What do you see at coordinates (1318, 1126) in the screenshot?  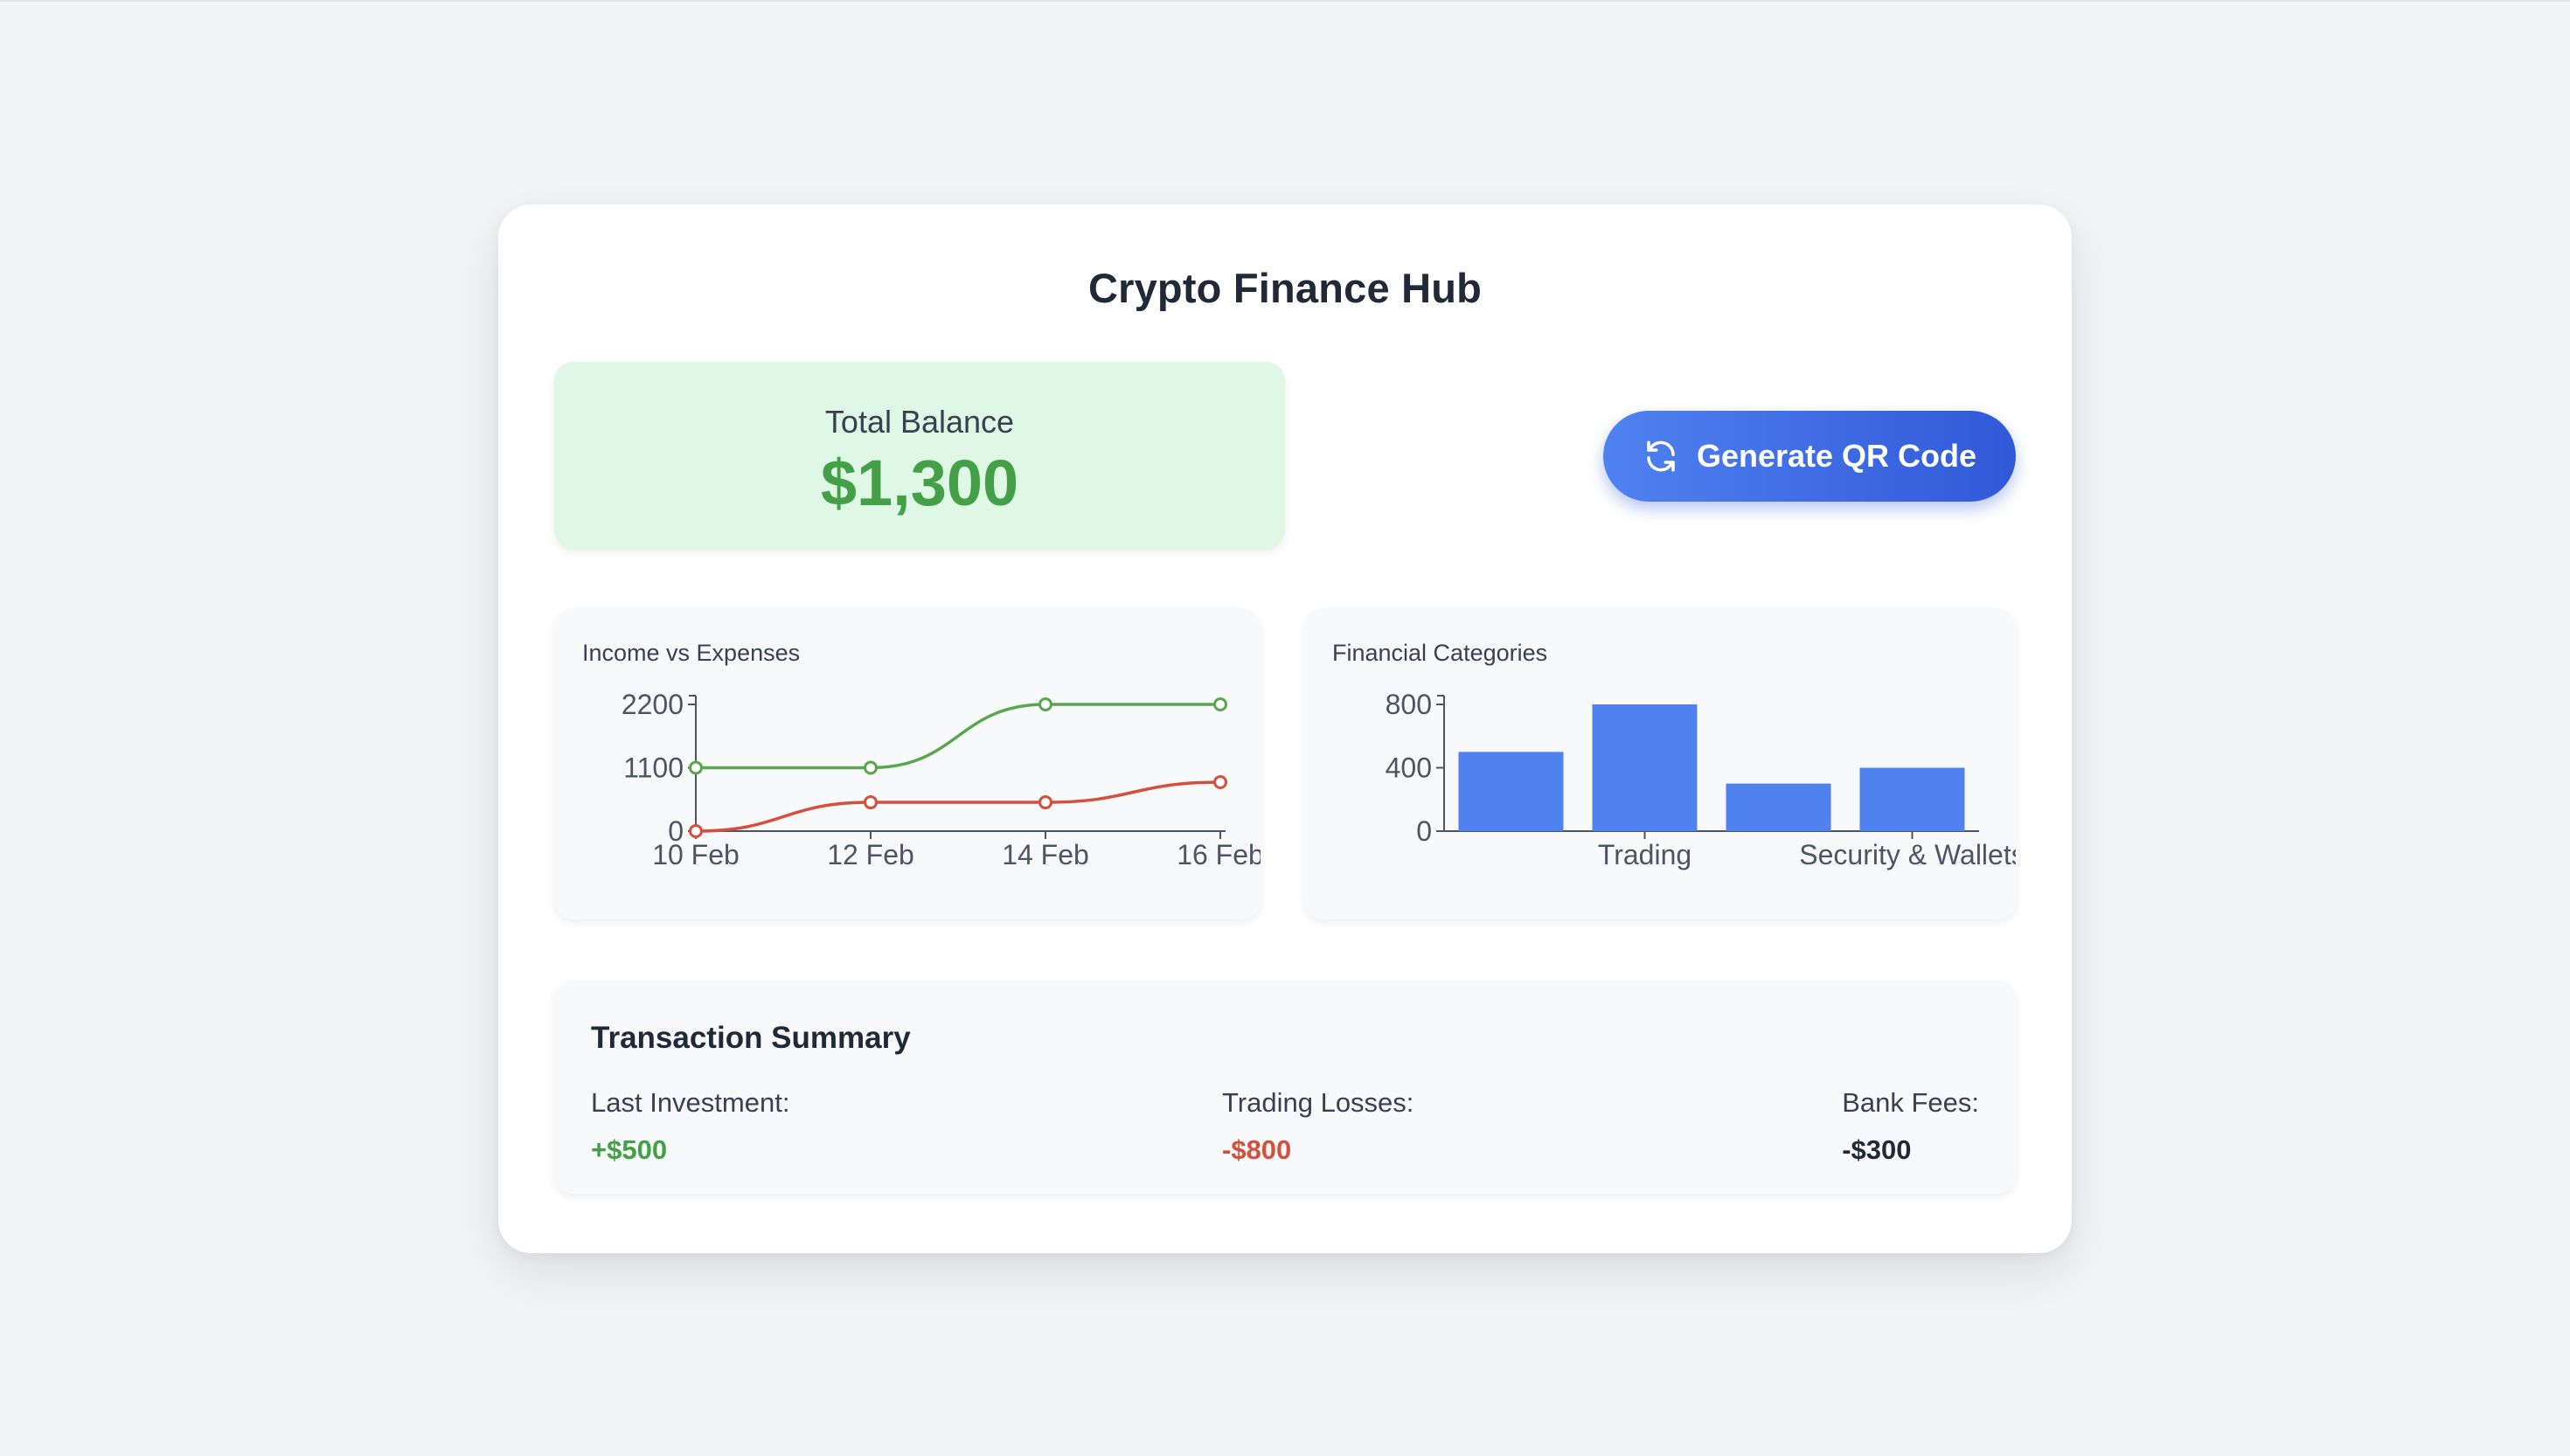 I see `transaction-item-trading-losses: Trading Losses: -$800` at bounding box center [1318, 1126].